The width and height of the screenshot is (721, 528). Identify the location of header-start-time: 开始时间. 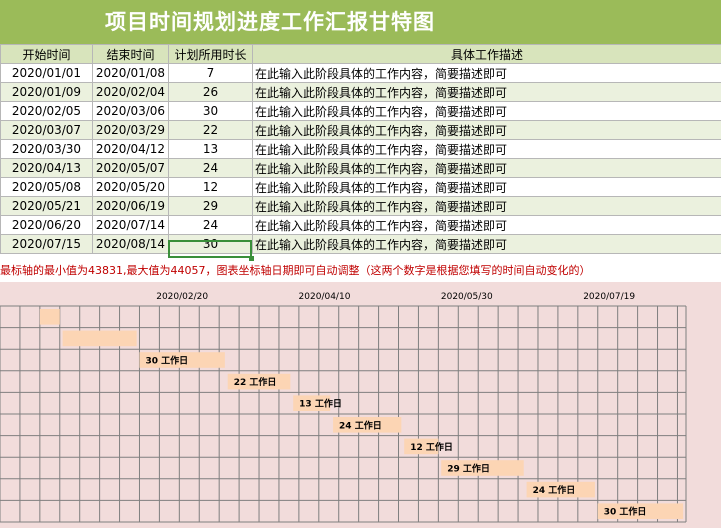
(46, 54).